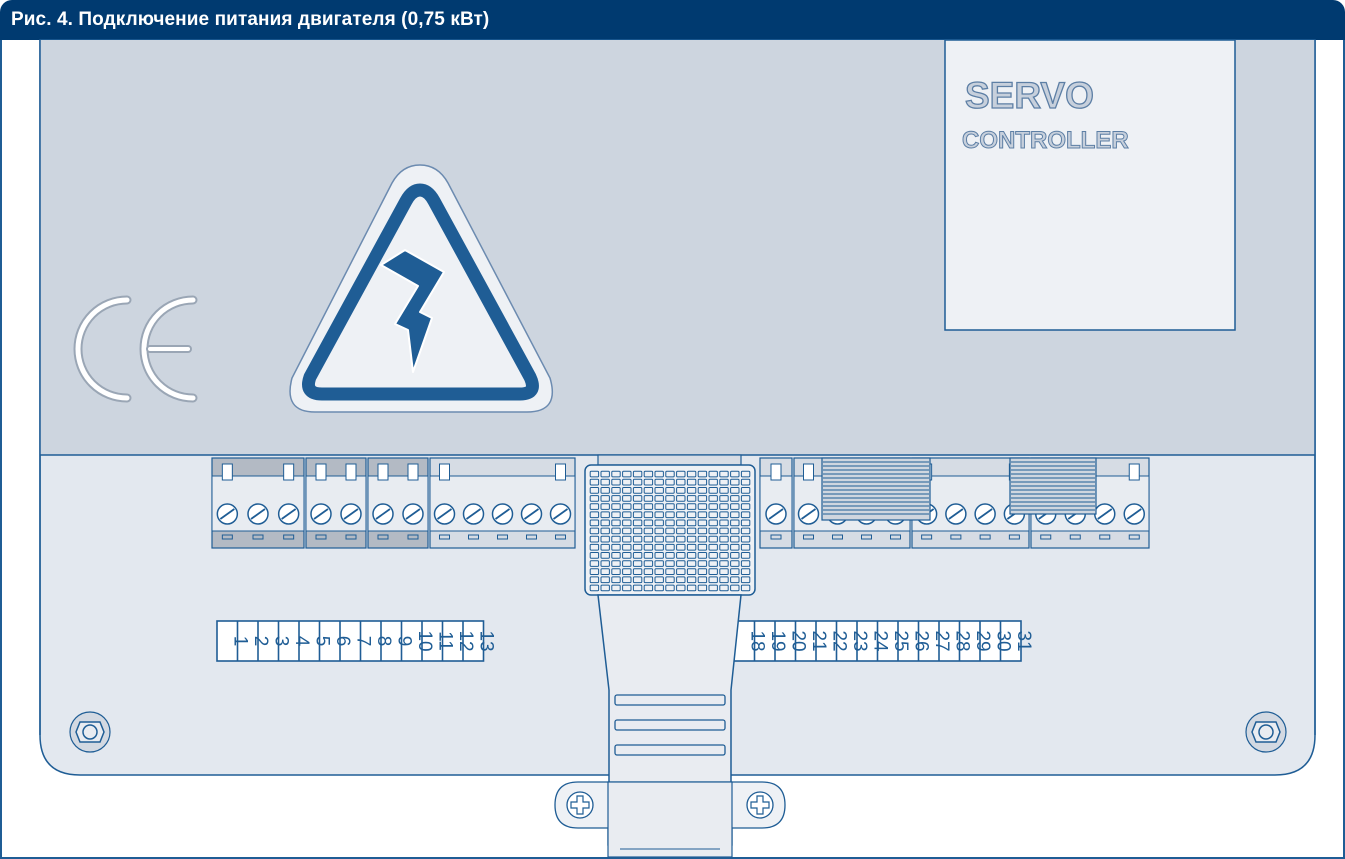 Image resolution: width=1345 pixels, height=859 pixels. What do you see at coordinates (818, 640) in the screenshot?
I see `terminal-number: 21` at bounding box center [818, 640].